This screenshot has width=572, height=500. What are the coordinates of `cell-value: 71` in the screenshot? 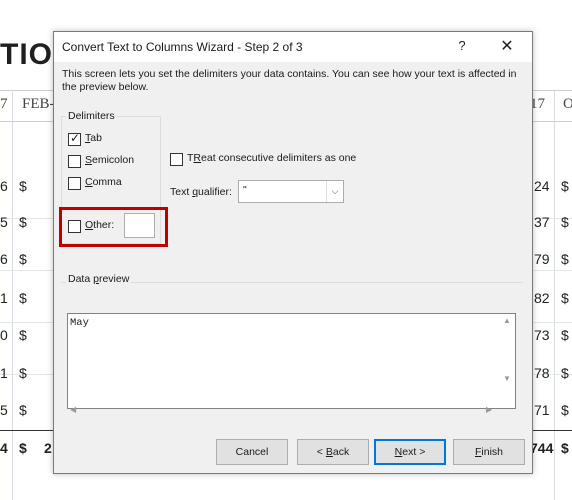 It's located at (542, 410).